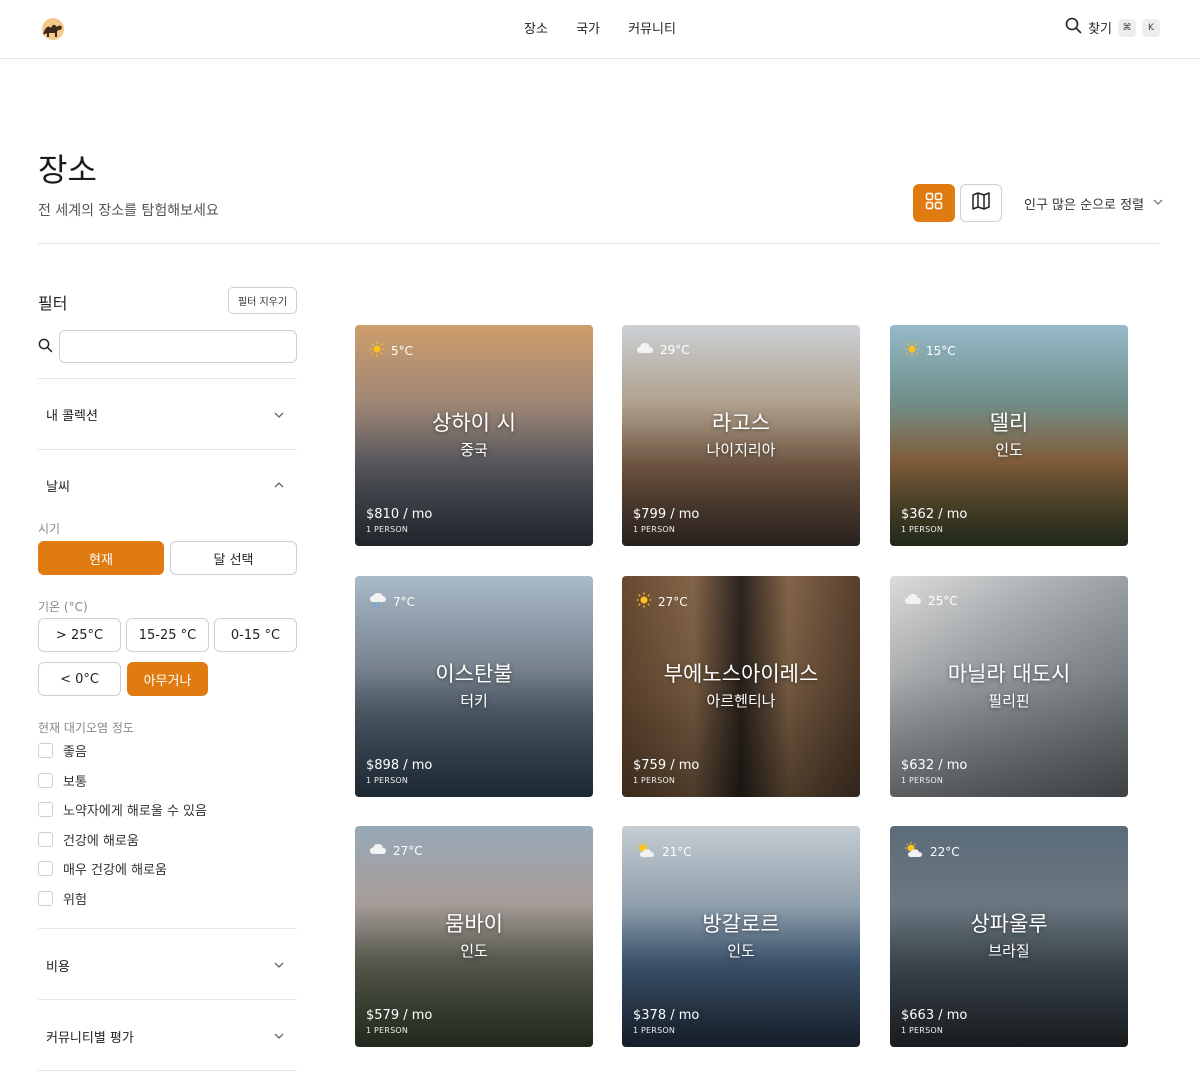 This screenshot has height=1075, width=1200. What do you see at coordinates (101, 841) in the screenshot?
I see `option-label: 건강에 해로움` at bounding box center [101, 841].